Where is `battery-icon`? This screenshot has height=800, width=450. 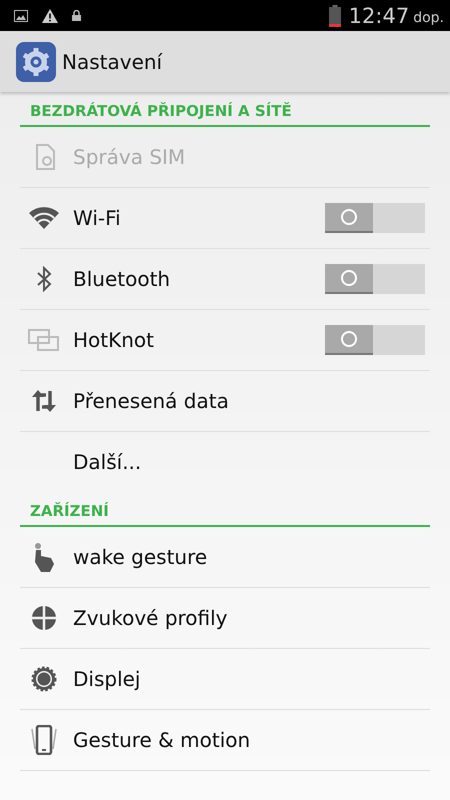
battery-icon is located at coordinates (334, 15).